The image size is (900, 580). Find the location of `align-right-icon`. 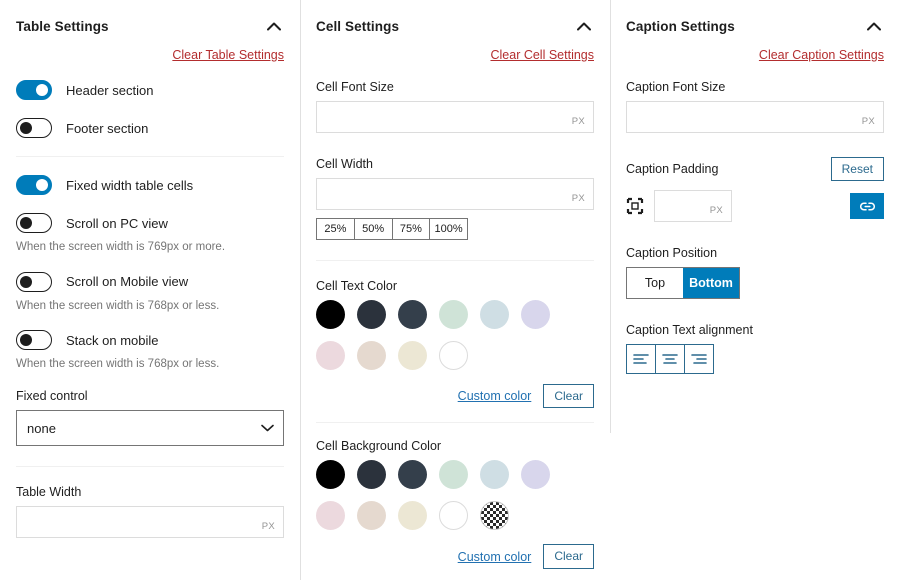

align-right-icon is located at coordinates (699, 359).